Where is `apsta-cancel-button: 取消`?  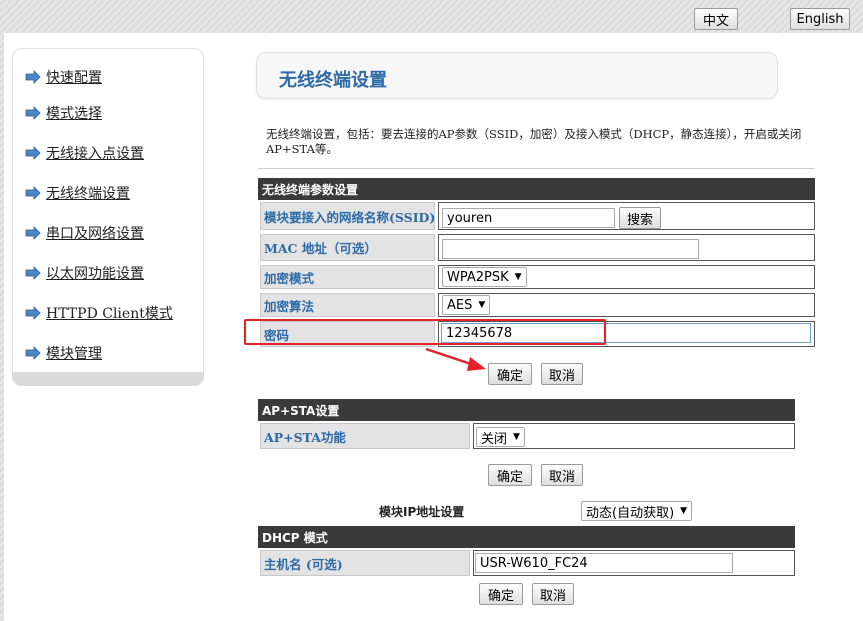 apsta-cancel-button: 取消 is located at coordinates (562, 475).